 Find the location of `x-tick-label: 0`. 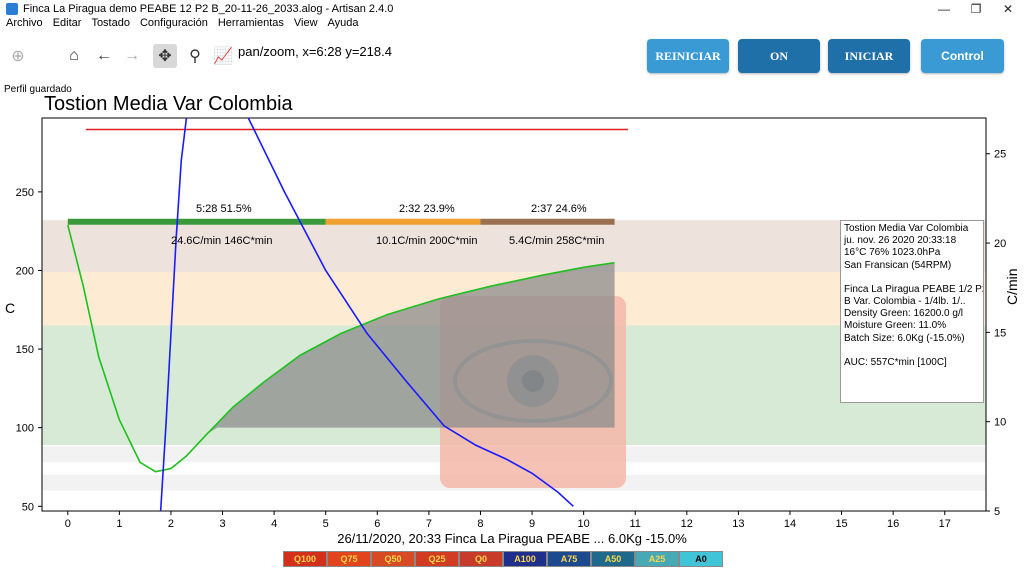

x-tick-label: 0 is located at coordinates (68, 524).